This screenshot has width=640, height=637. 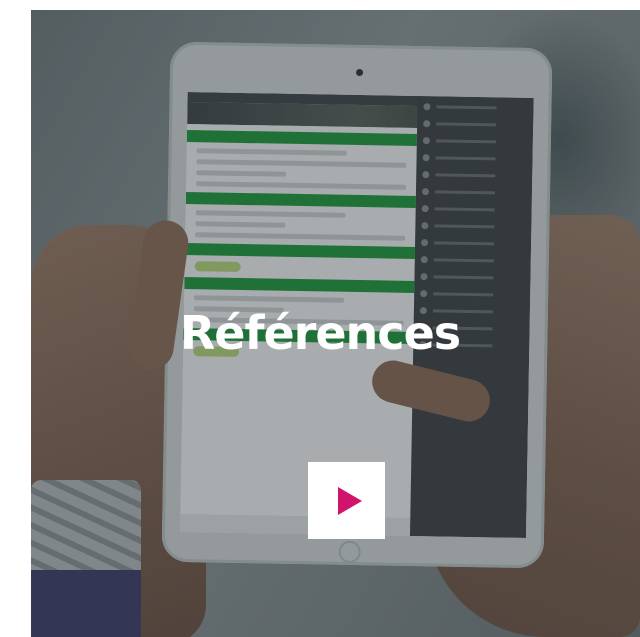 What do you see at coordinates (349, 500) in the screenshot?
I see `play-icon` at bounding box center [349, 500].